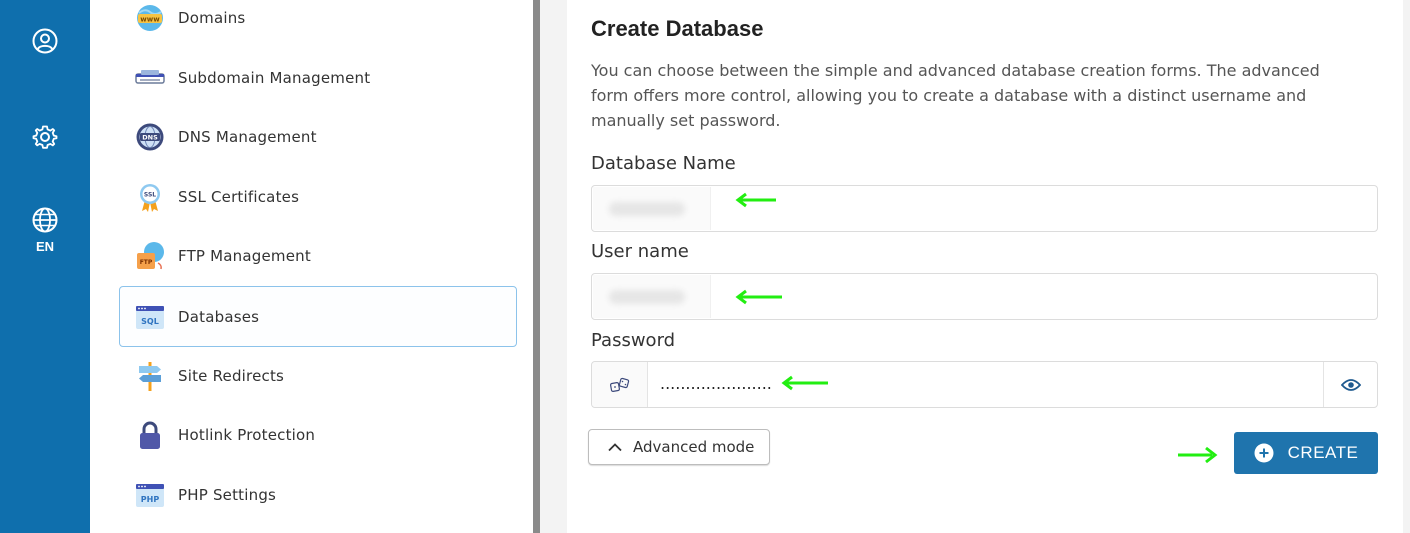 This screenshot has height=533, width=1410. What do you see at coordinates (146, 262) in the screenshot?
I see `svg-text: FTP` at bounding box center [146, 262].